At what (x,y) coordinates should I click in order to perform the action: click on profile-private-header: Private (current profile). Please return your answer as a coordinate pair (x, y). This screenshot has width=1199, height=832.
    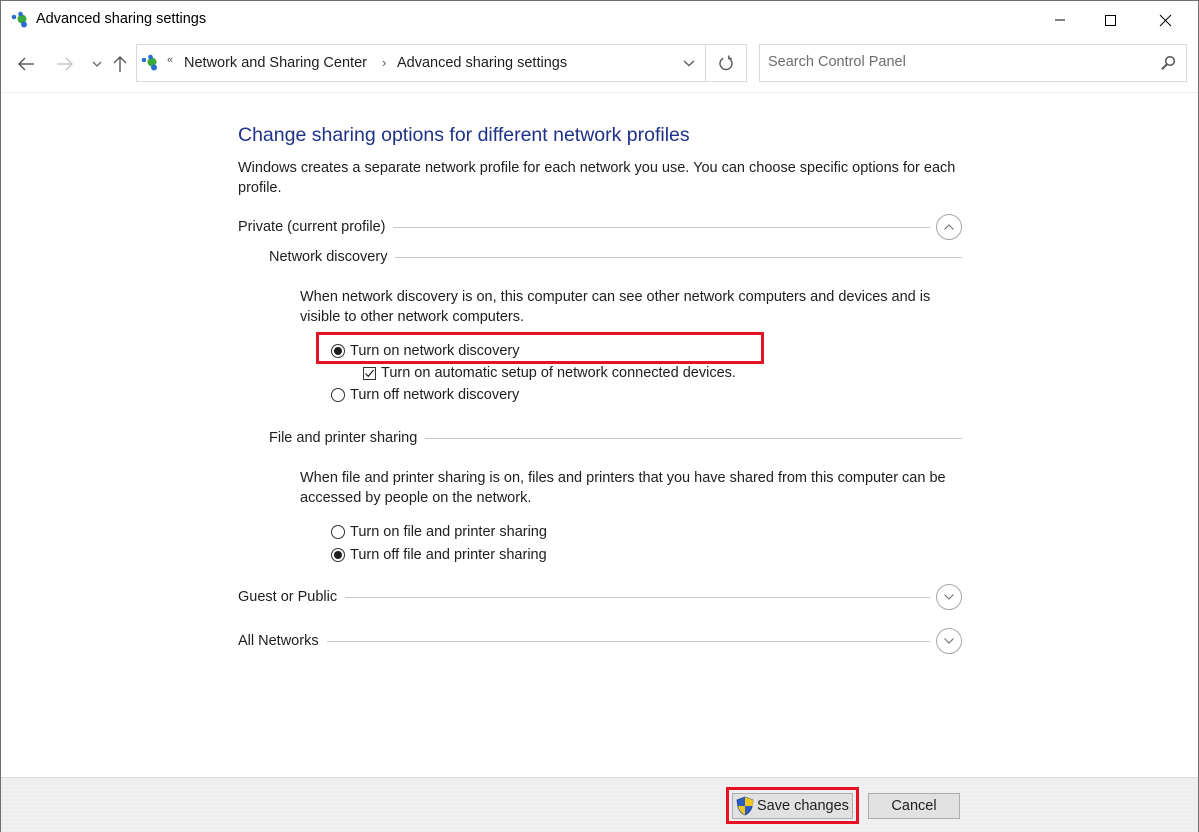
    Looking at the image, I should click on (600, 227).